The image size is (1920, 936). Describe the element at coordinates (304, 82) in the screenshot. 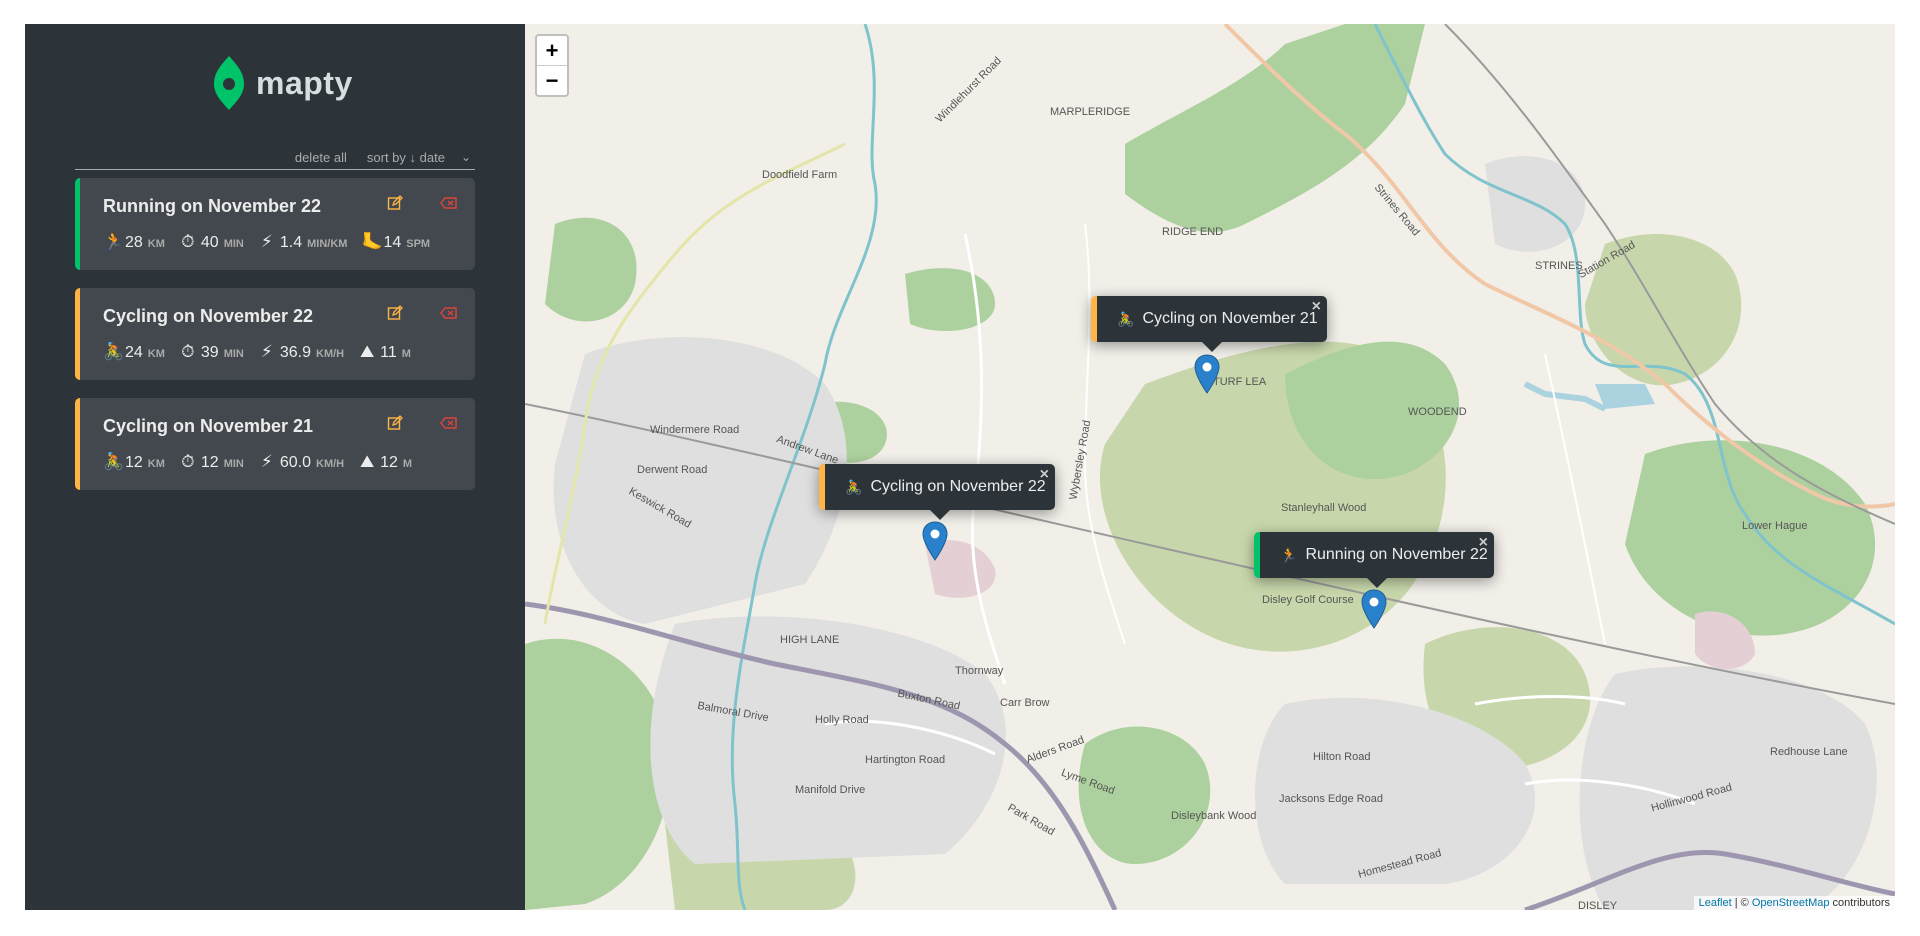

I see `app-name: mapty` at that location.